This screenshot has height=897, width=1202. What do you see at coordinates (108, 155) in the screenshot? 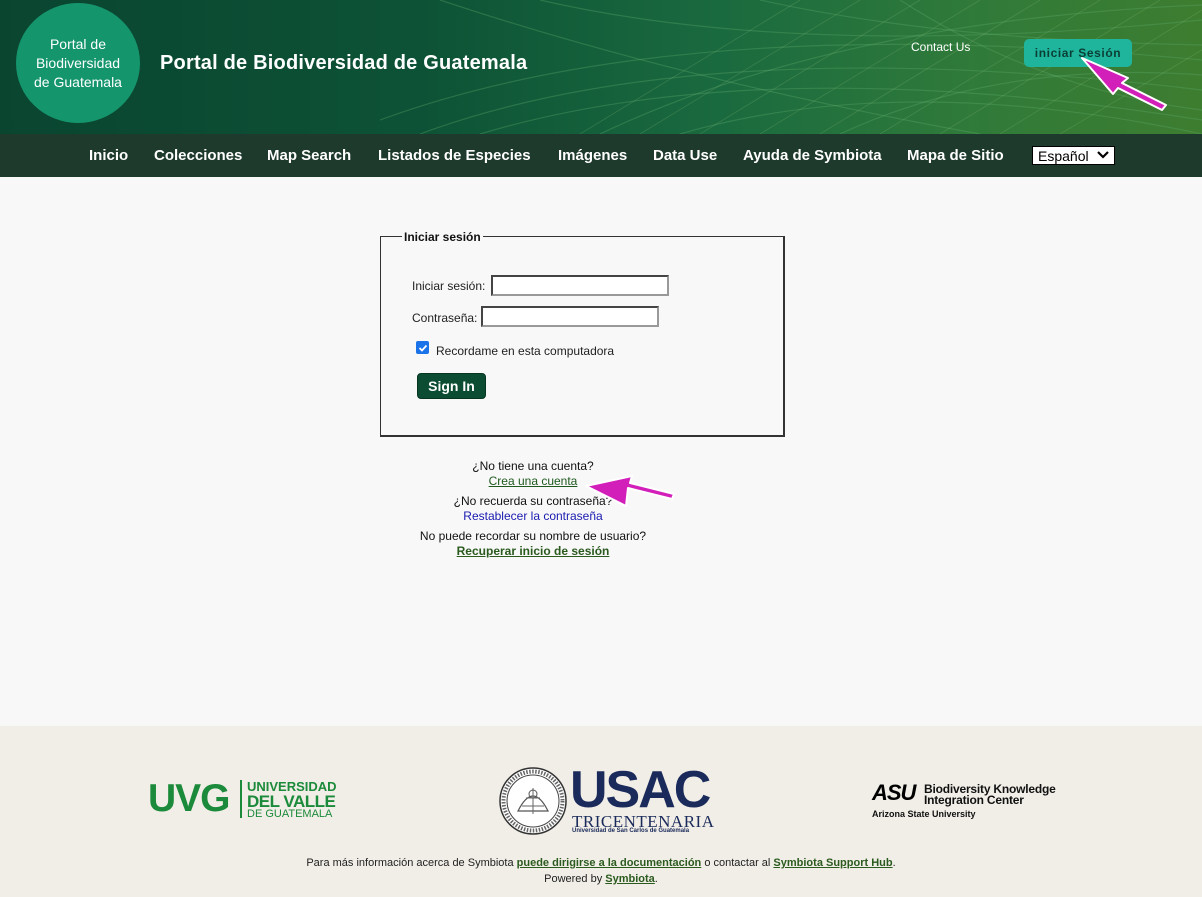
I see `nav-item-inicio: Inicio` at bounding box center [108, 155].